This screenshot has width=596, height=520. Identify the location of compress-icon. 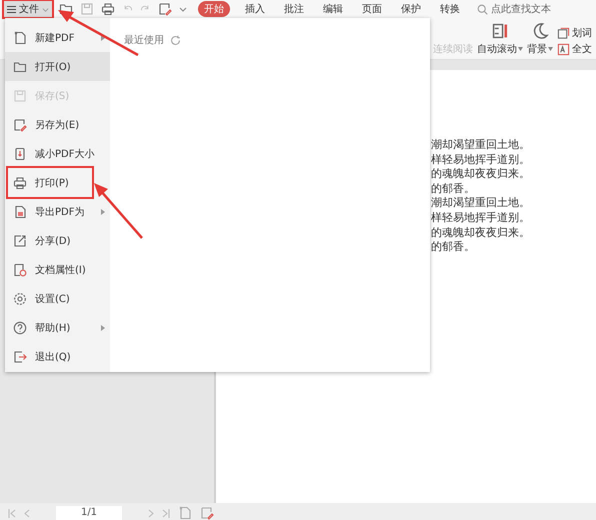
(20, 153).